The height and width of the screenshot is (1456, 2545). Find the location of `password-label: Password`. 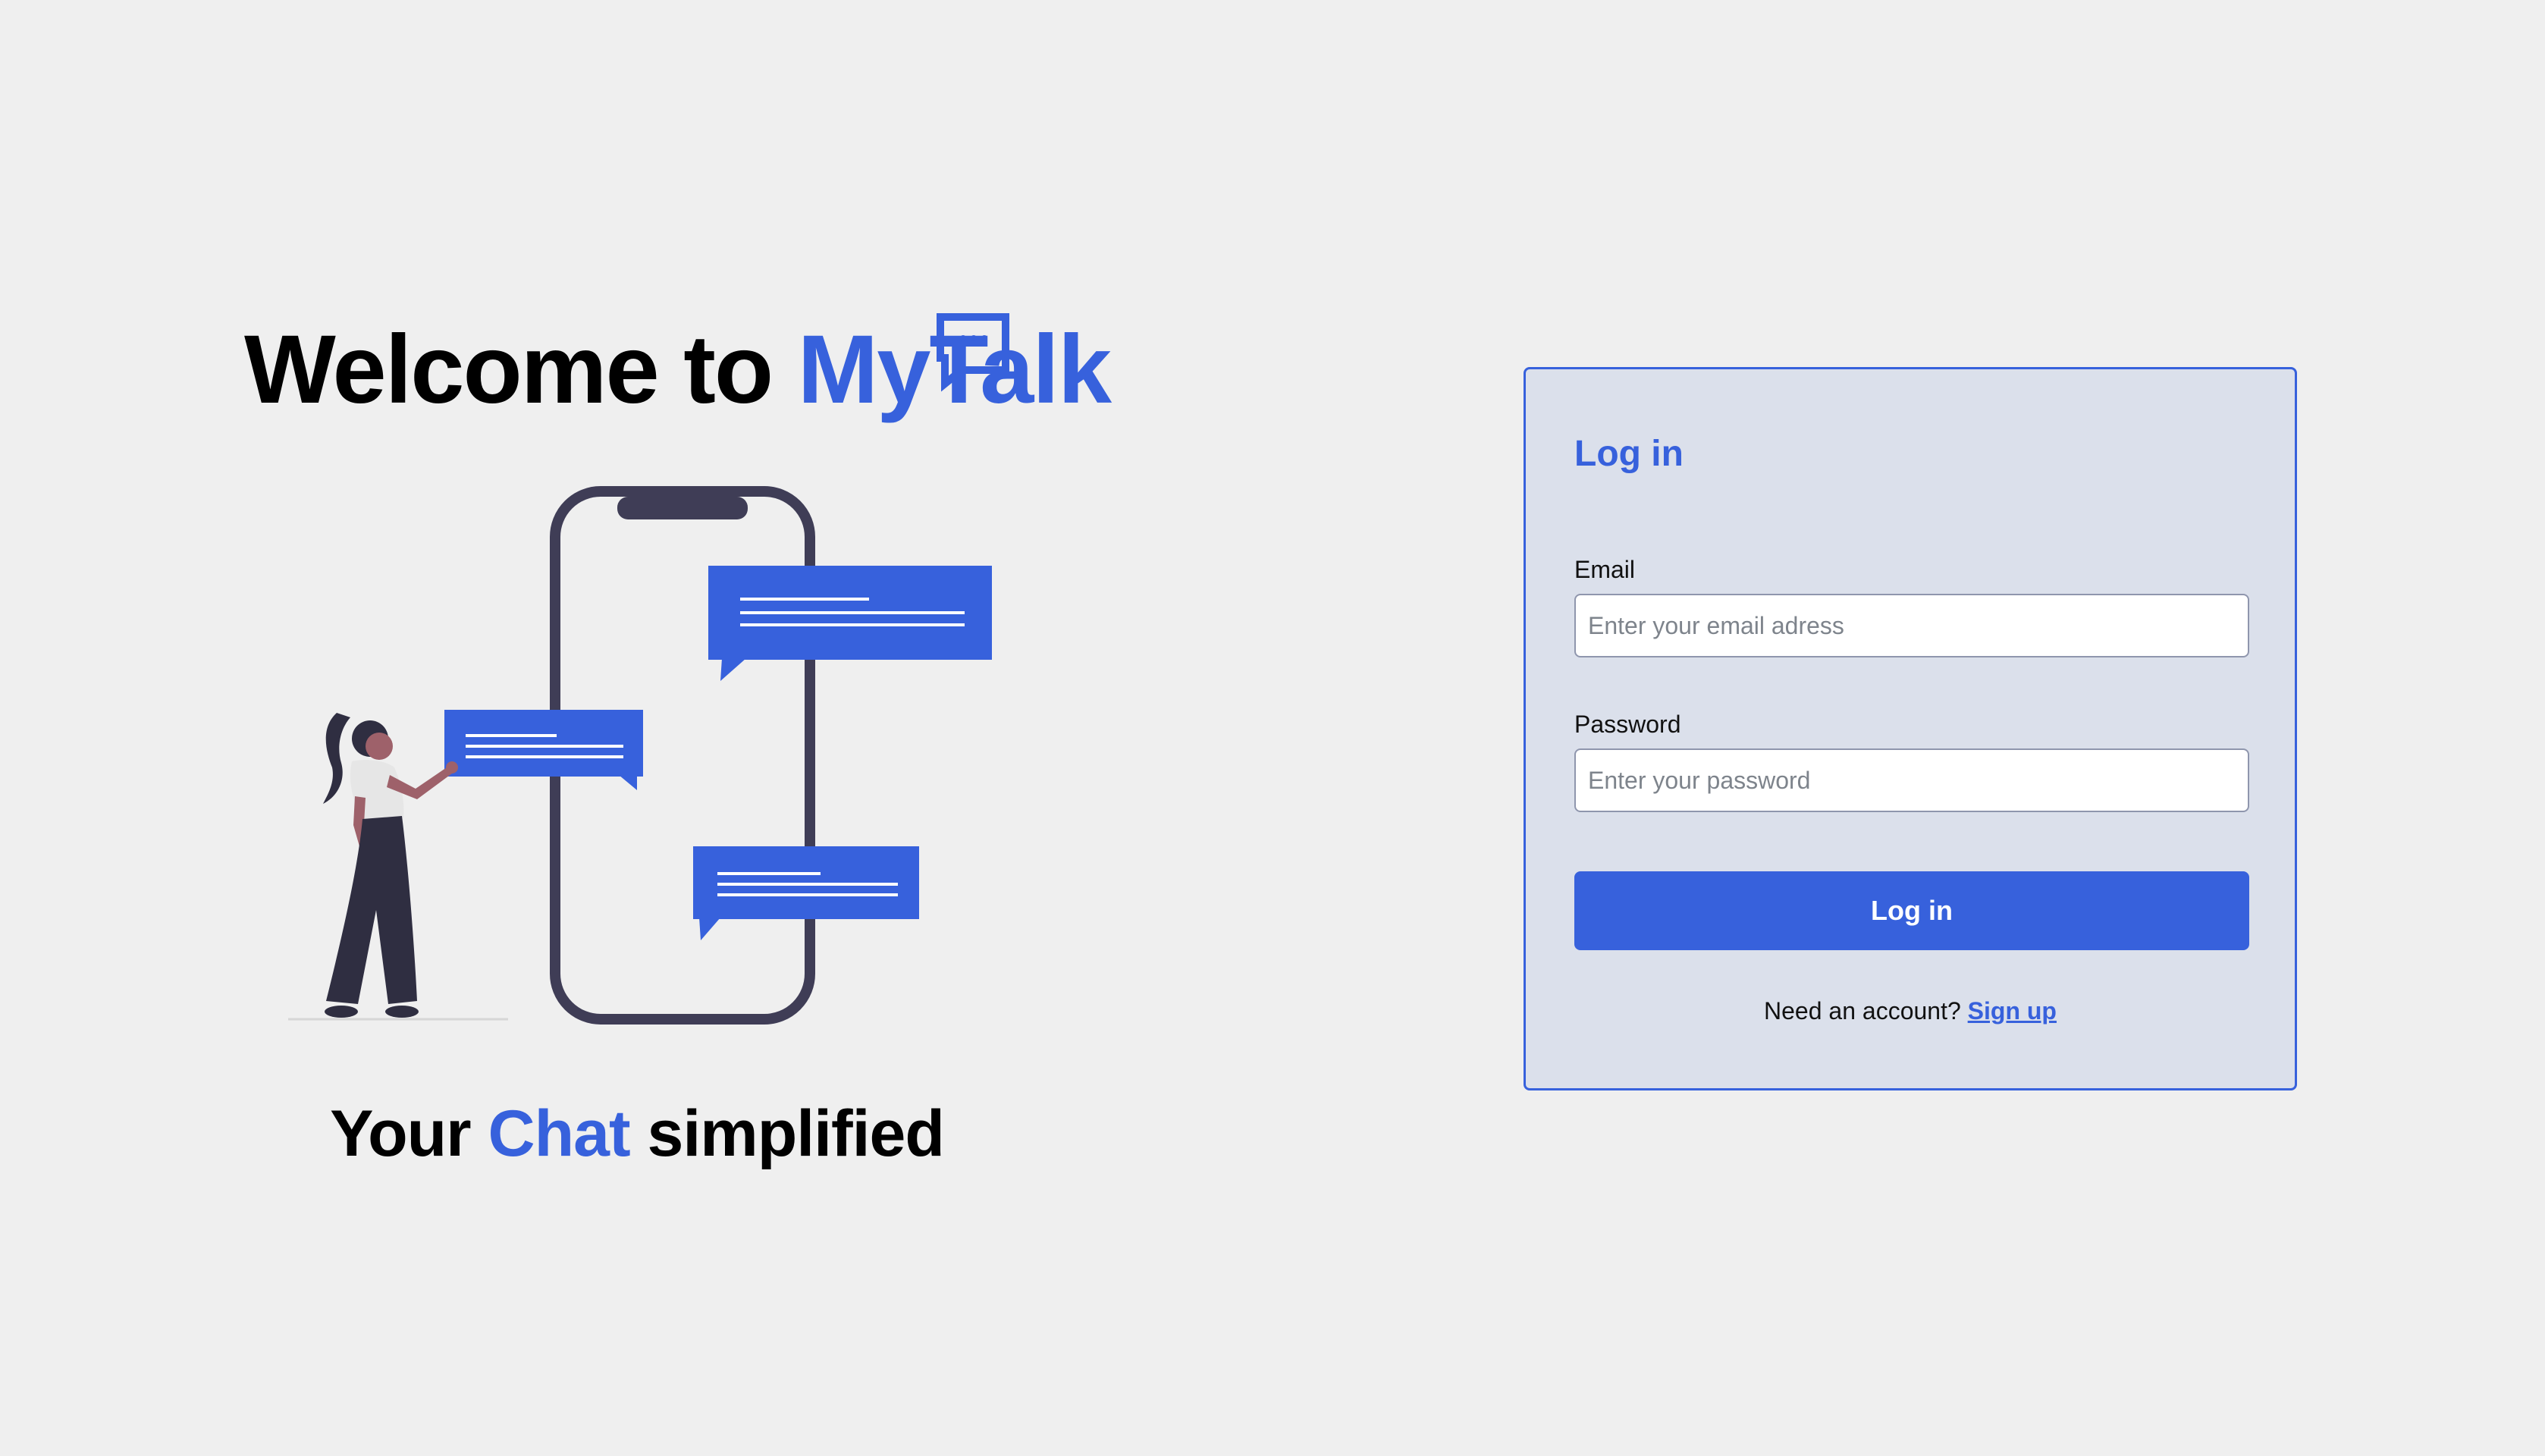

password-label: Password is located at coordinates (1627, 724).